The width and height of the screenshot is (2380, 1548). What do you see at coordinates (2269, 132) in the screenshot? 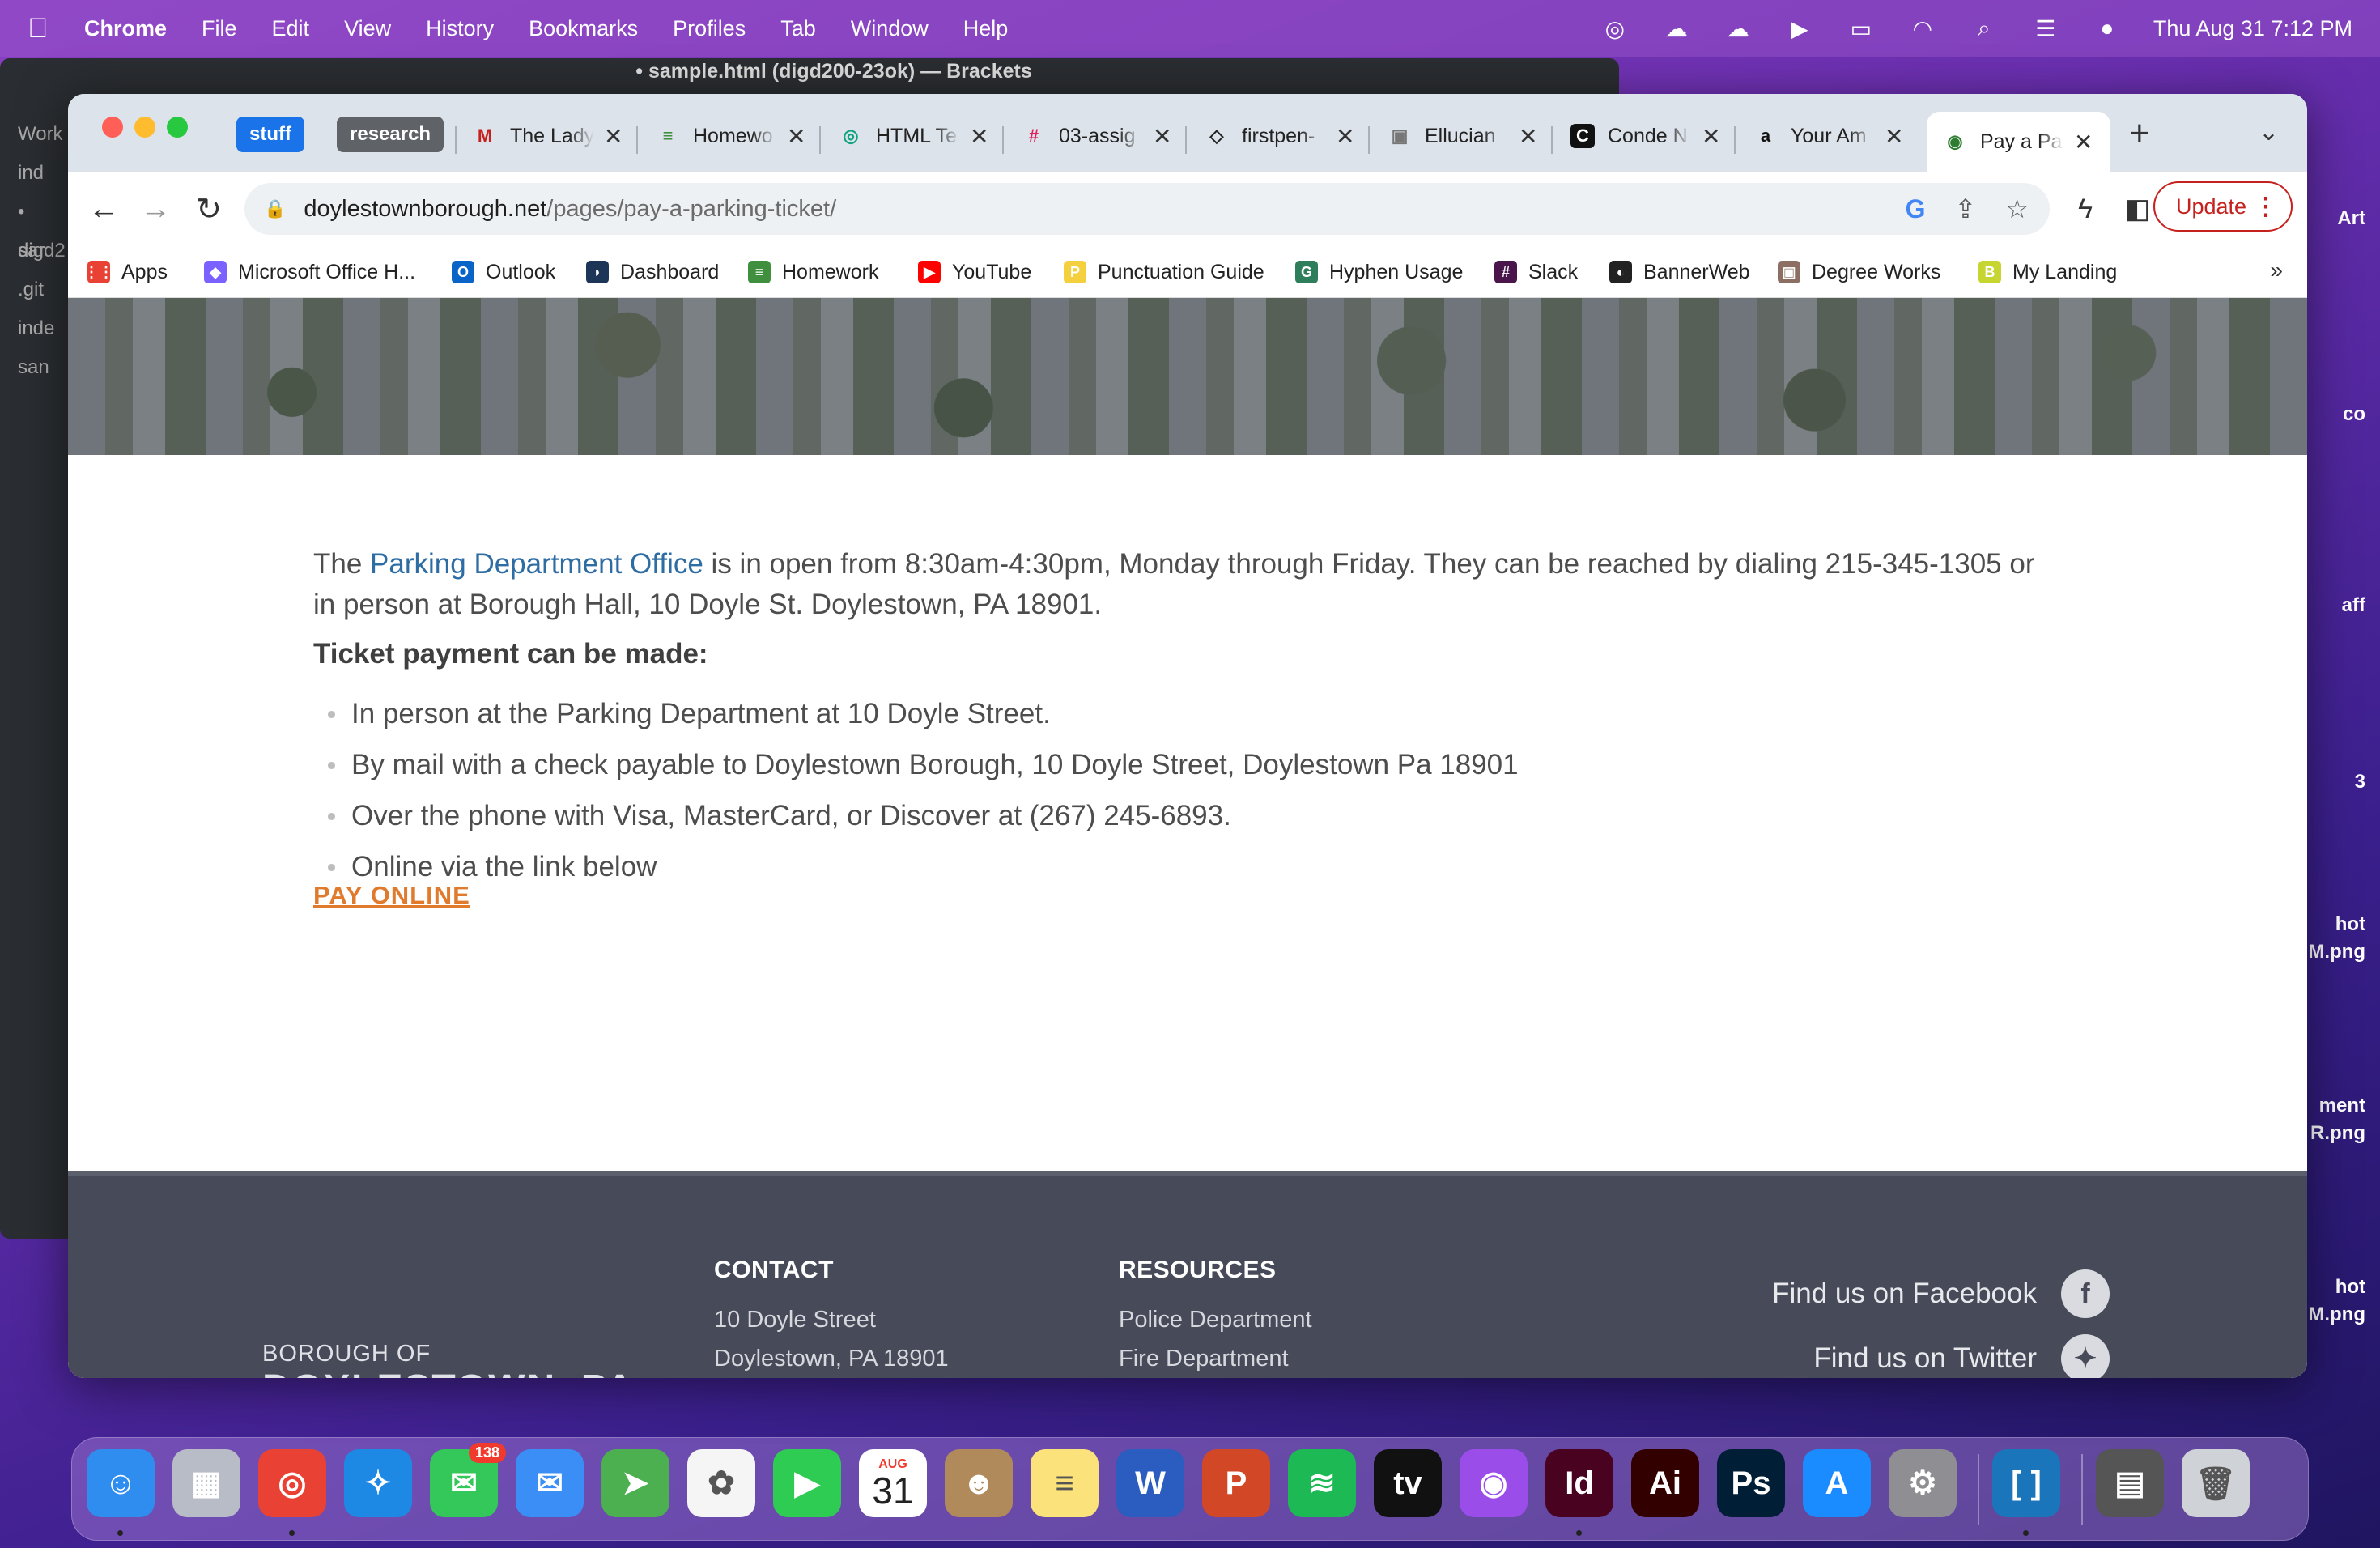
I see `tab-search-chevron-icon: ⌄` at bounding box center [2269, 132].